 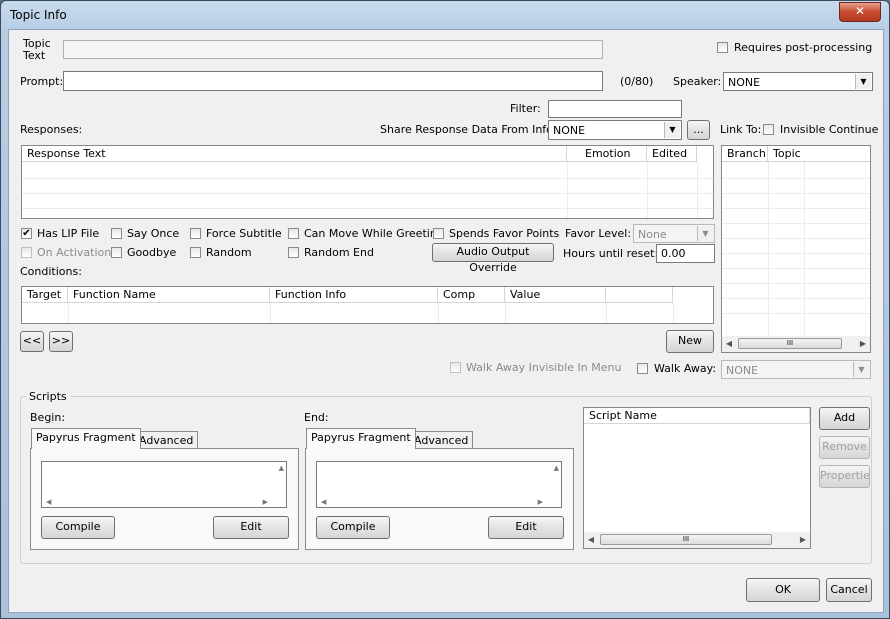 I want to click on column-function-info: Function Info, so click(x=354, y=295).